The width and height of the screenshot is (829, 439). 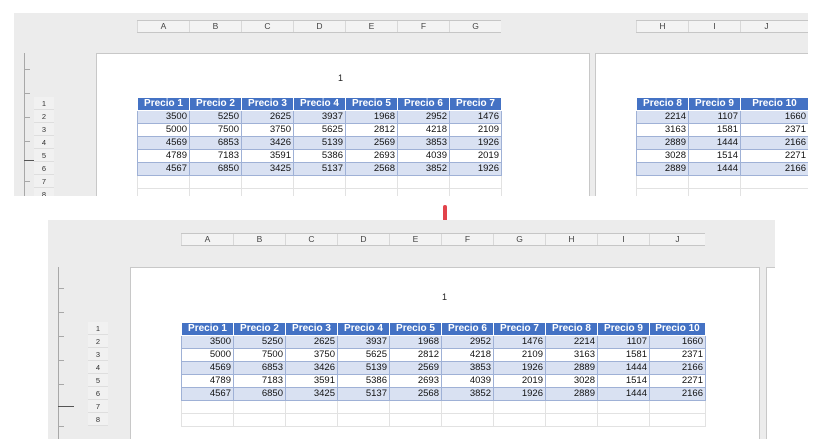 I want to click on cell: 1107, so click(x=714, y=117).